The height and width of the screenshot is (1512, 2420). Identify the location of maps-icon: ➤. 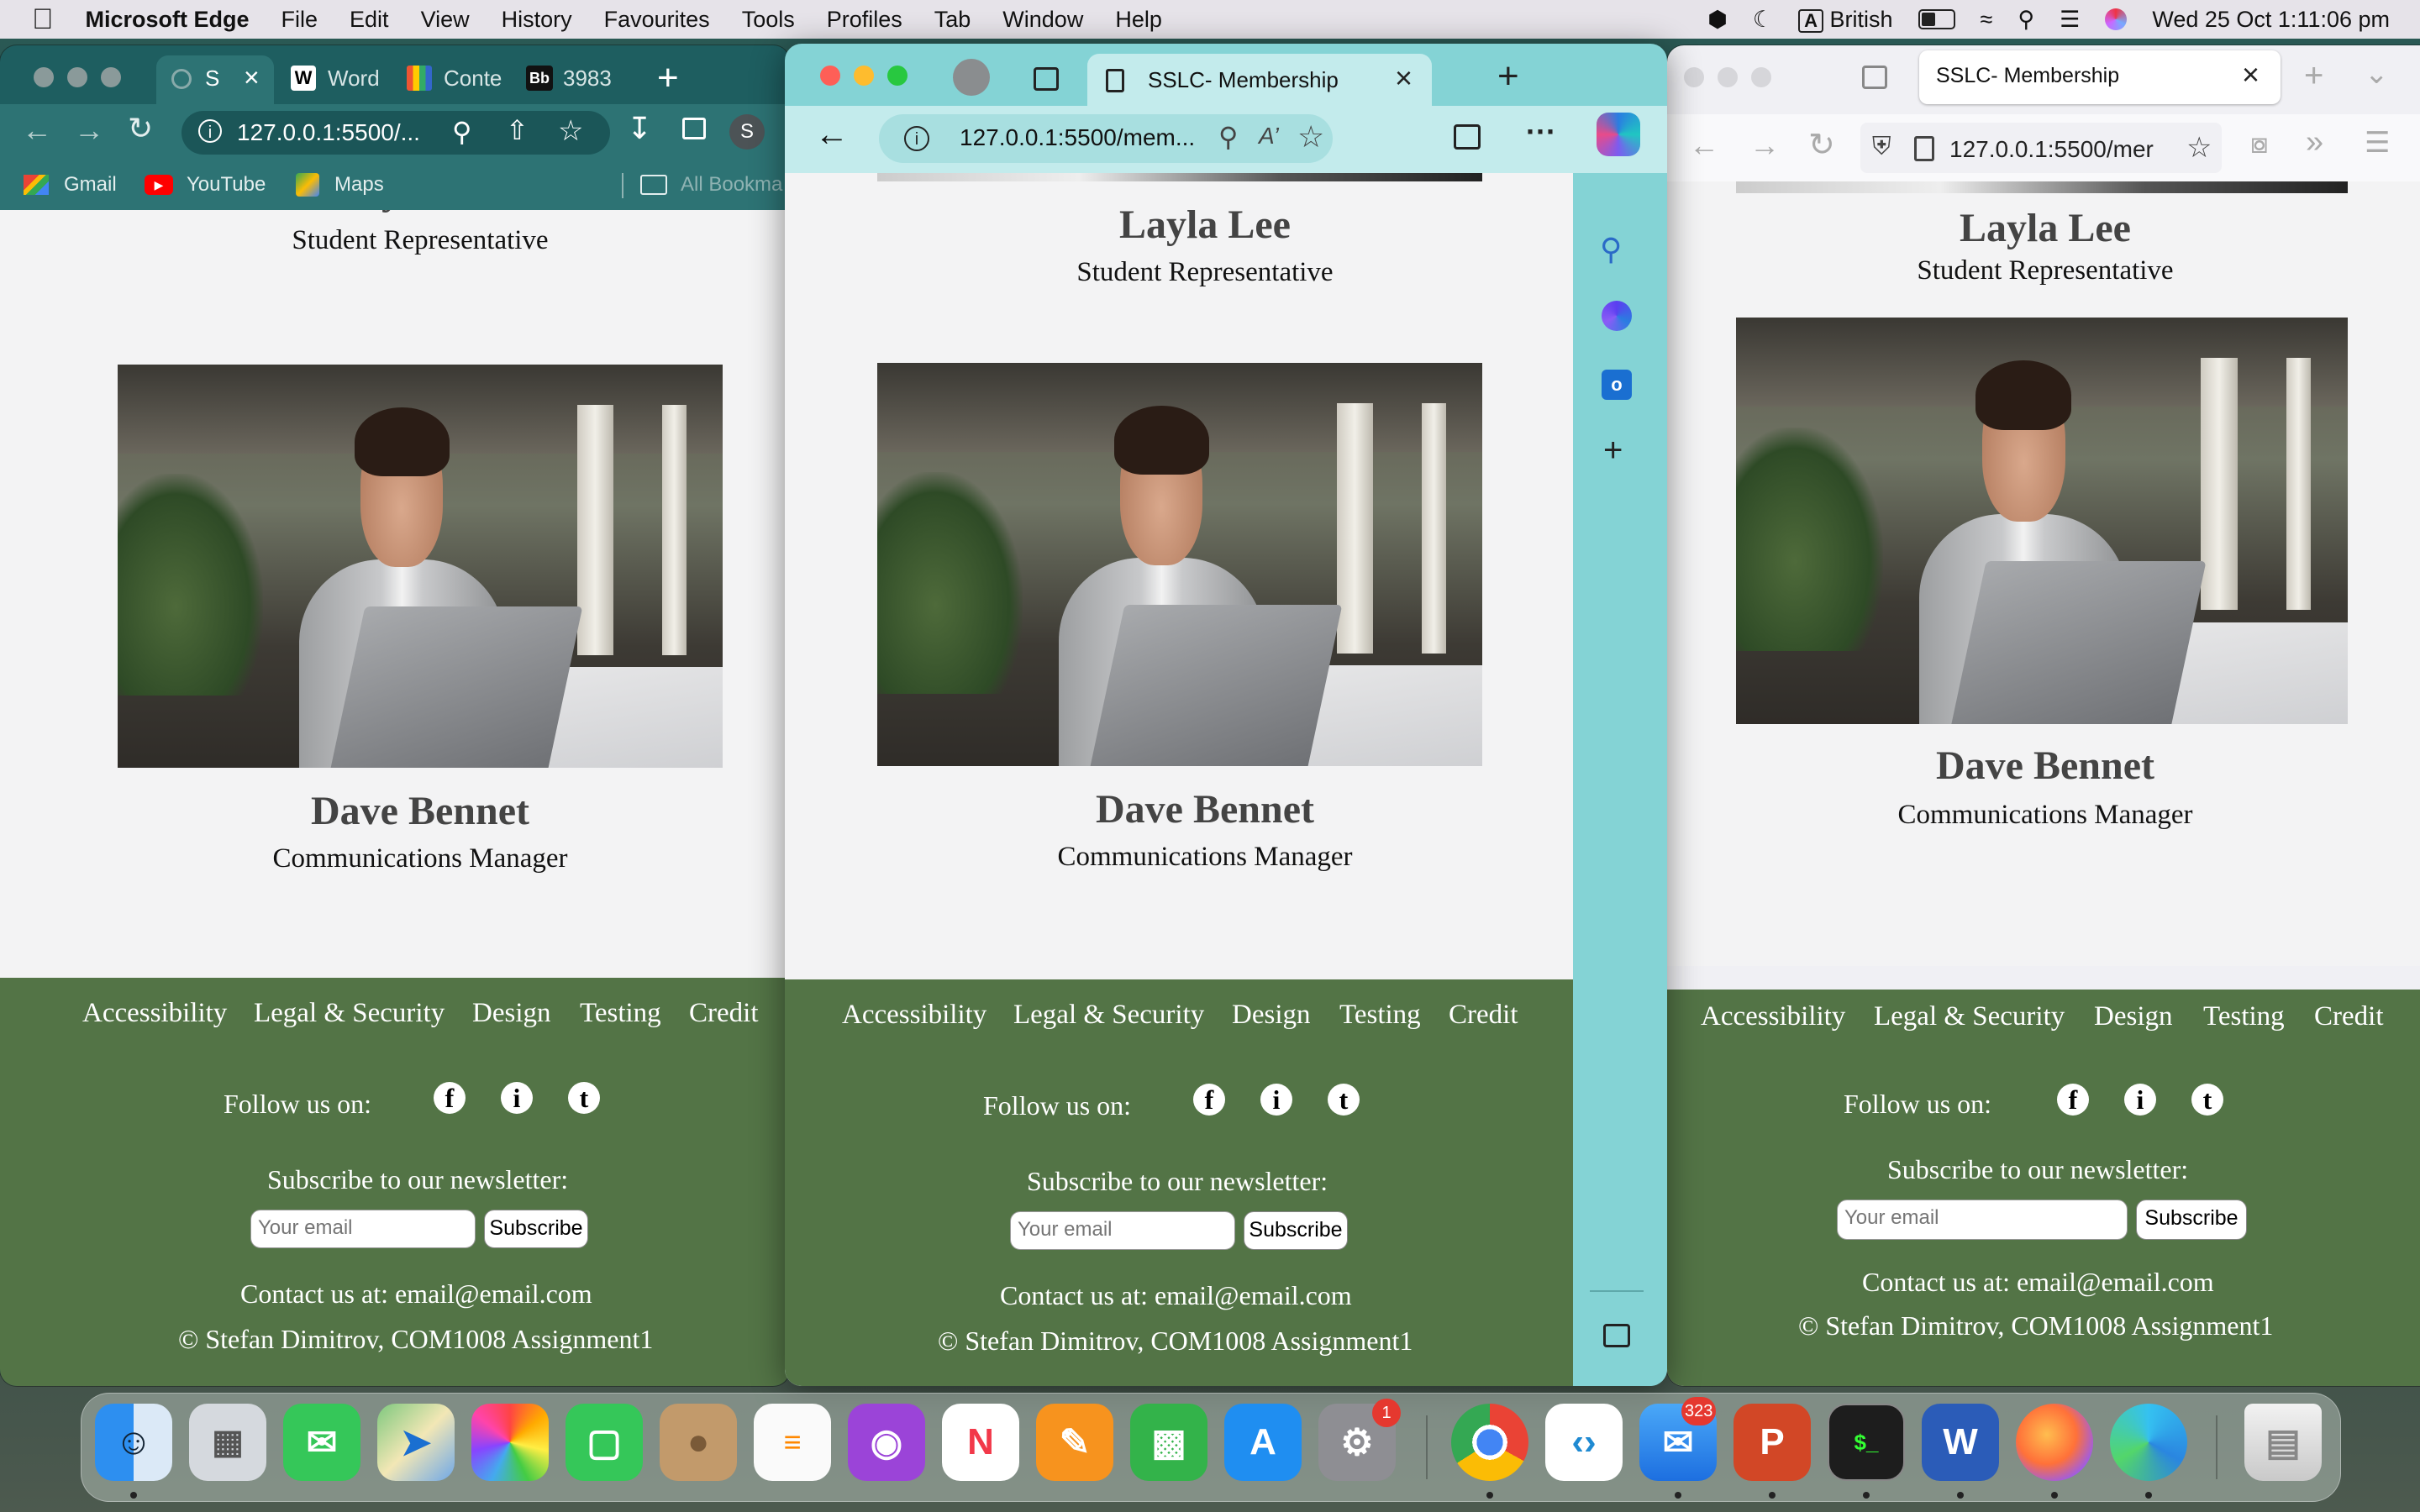
(416, 1442).